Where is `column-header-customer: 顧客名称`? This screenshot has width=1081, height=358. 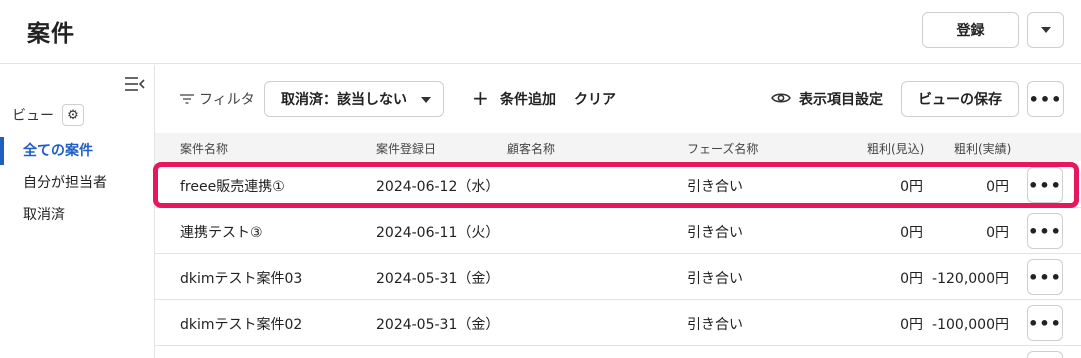 column-header-customer: 顧客名称 is located at coordinates (531, 148).